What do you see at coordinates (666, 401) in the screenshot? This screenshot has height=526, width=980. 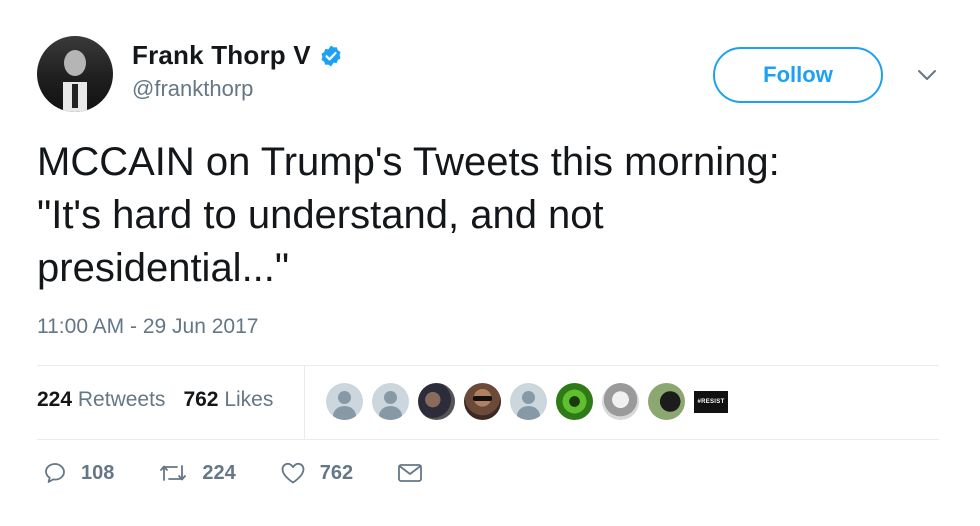 I see `profile-avatar` at bounding box center [666, 401].